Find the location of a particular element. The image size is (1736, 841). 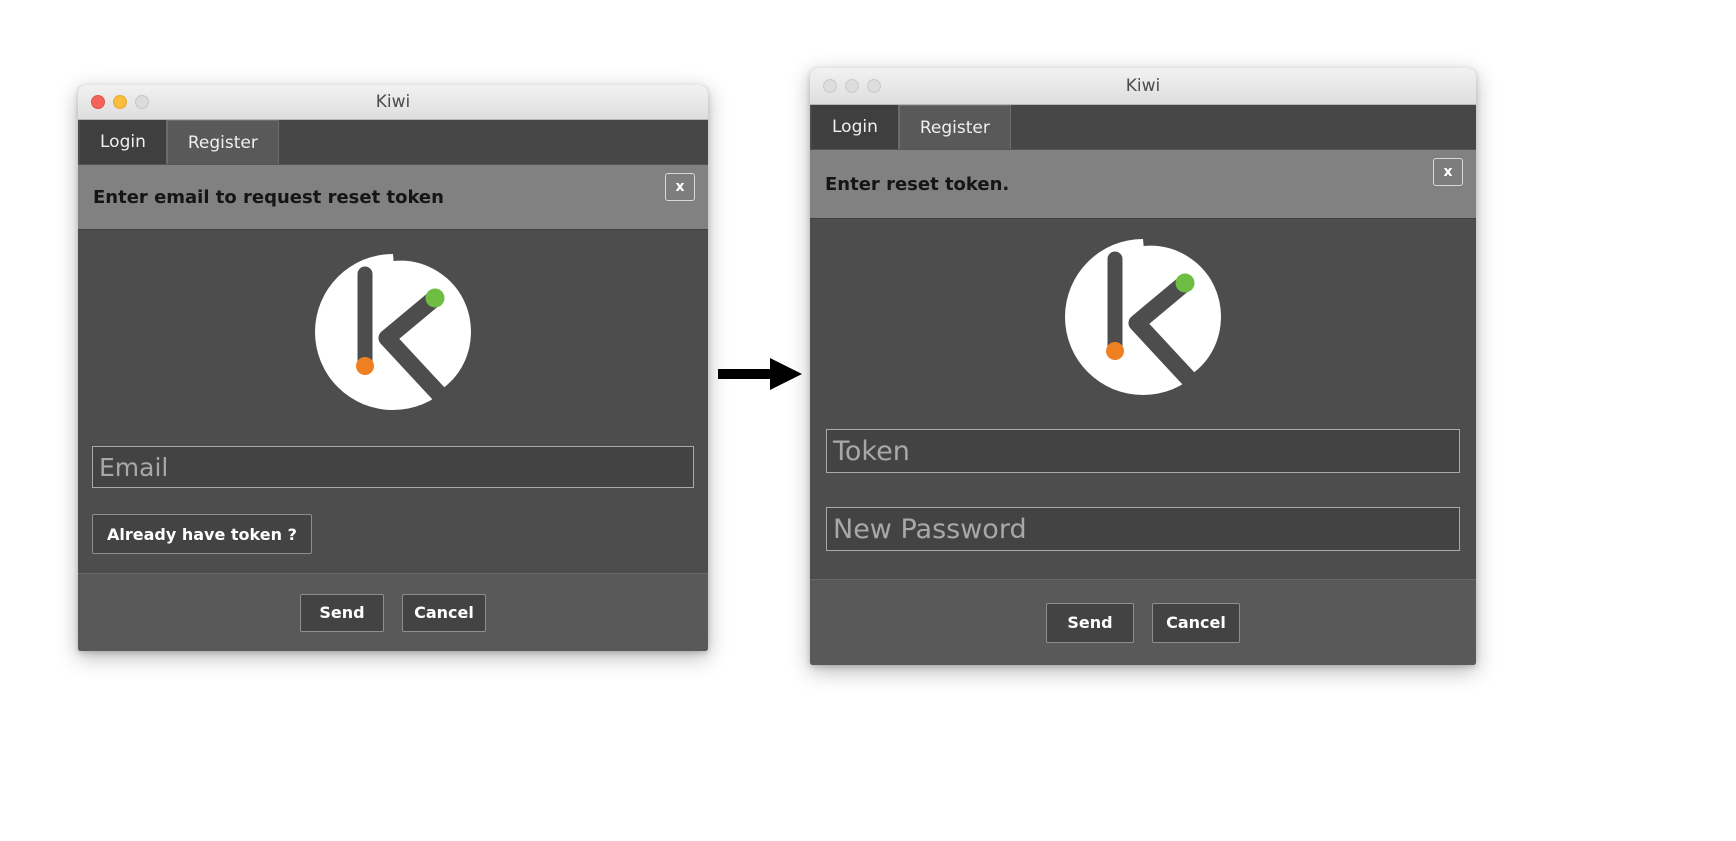

titlebar-right: Kiwi is located at coordinates (1143, 86).